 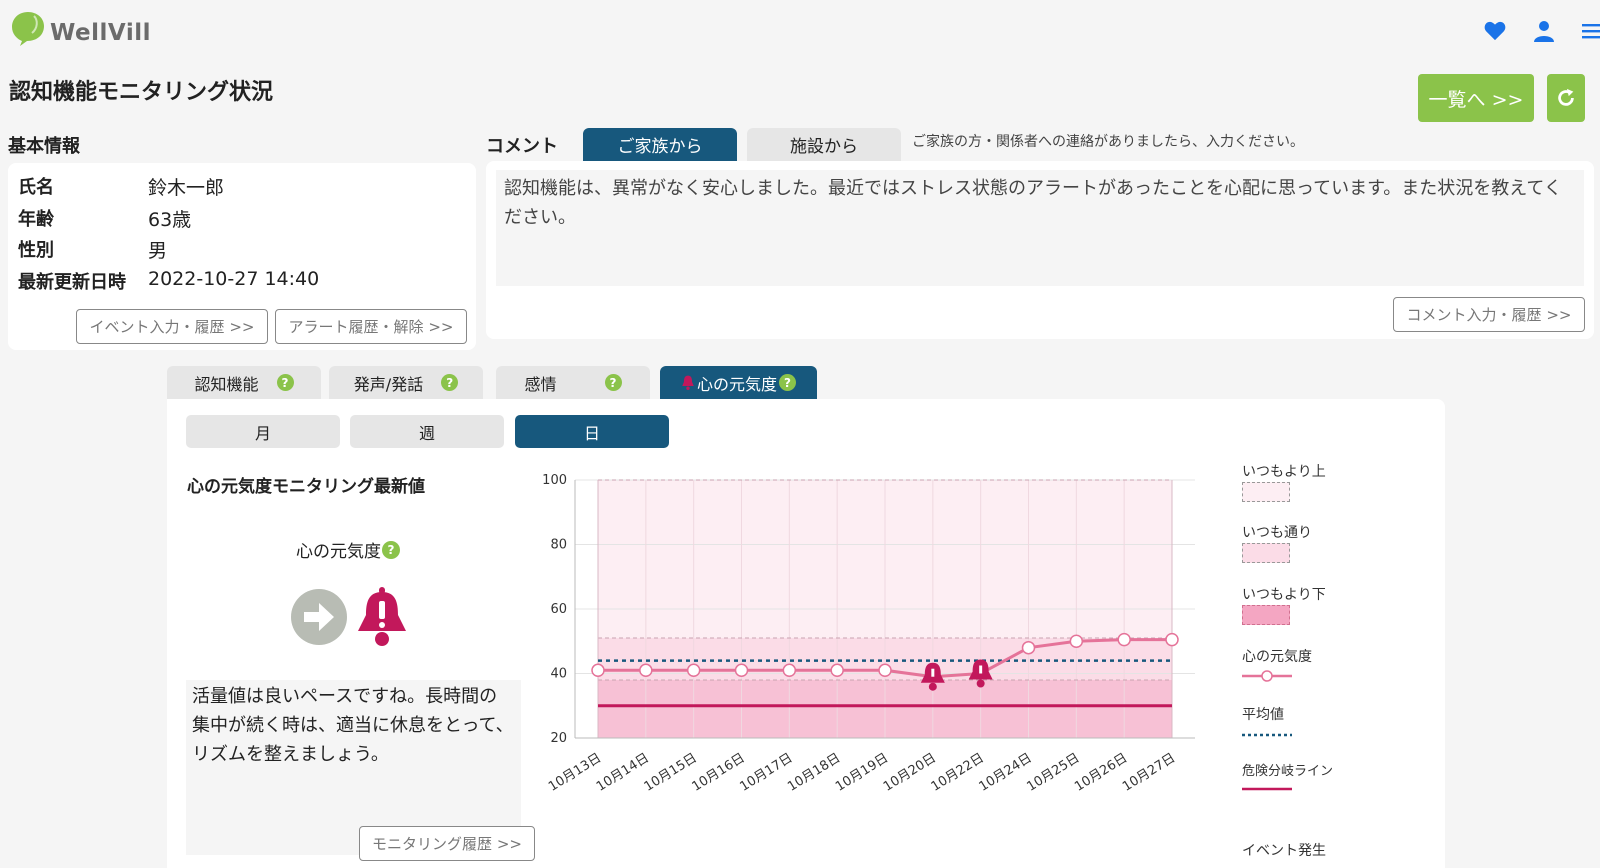 I want to click on x-tick-label: 10月25日, so click(x=1053, y=773).